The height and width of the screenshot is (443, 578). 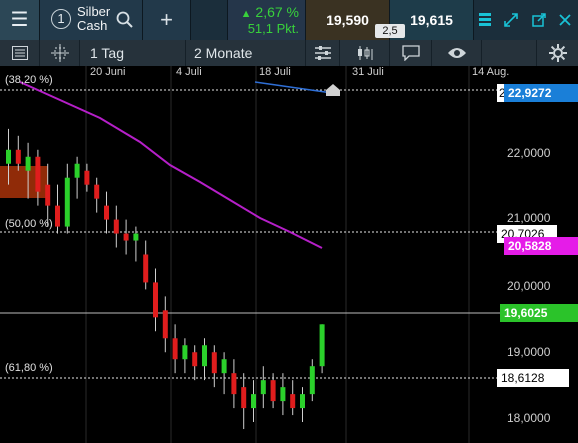 What do you see at coordinates (529, 153) in the screenshot?
I see `y-tick: 22,0000` at bounding box center [529, 153].